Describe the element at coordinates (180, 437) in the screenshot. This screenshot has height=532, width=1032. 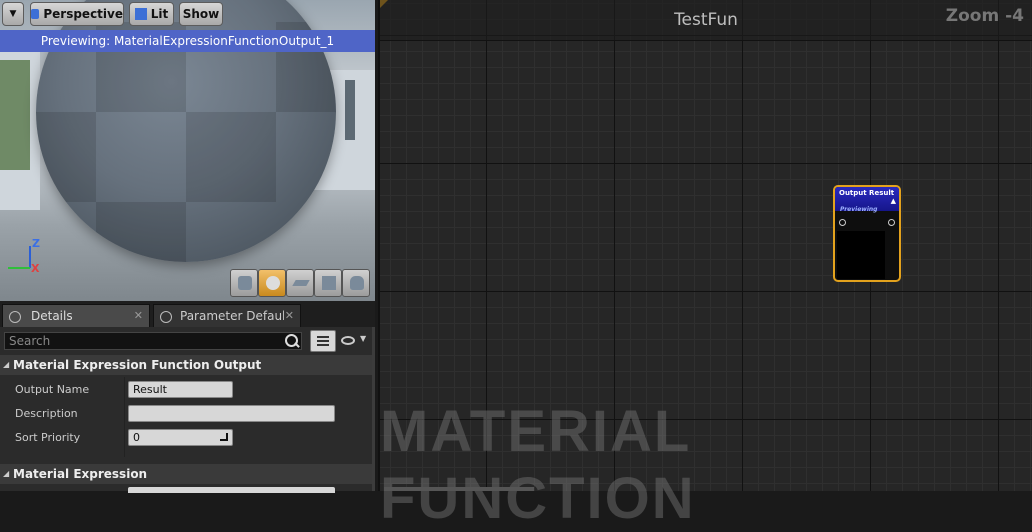
I see `sort-priority-field: 0` at that location.